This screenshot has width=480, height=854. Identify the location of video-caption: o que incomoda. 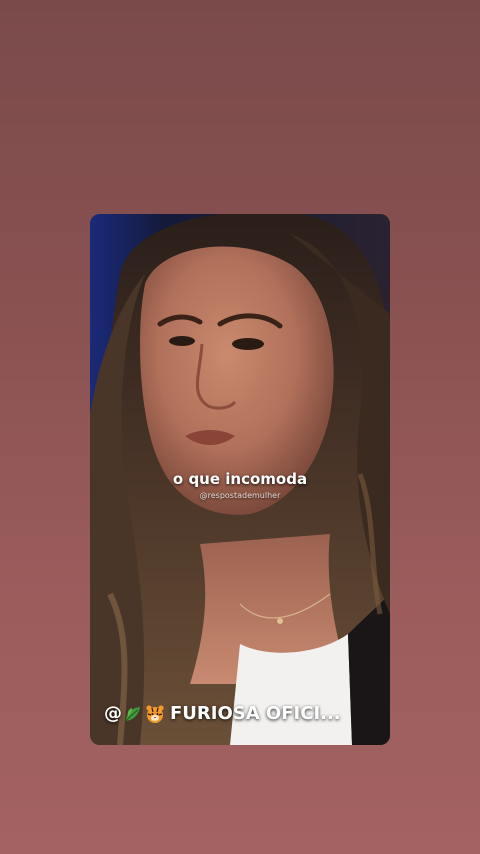
(240, 479).